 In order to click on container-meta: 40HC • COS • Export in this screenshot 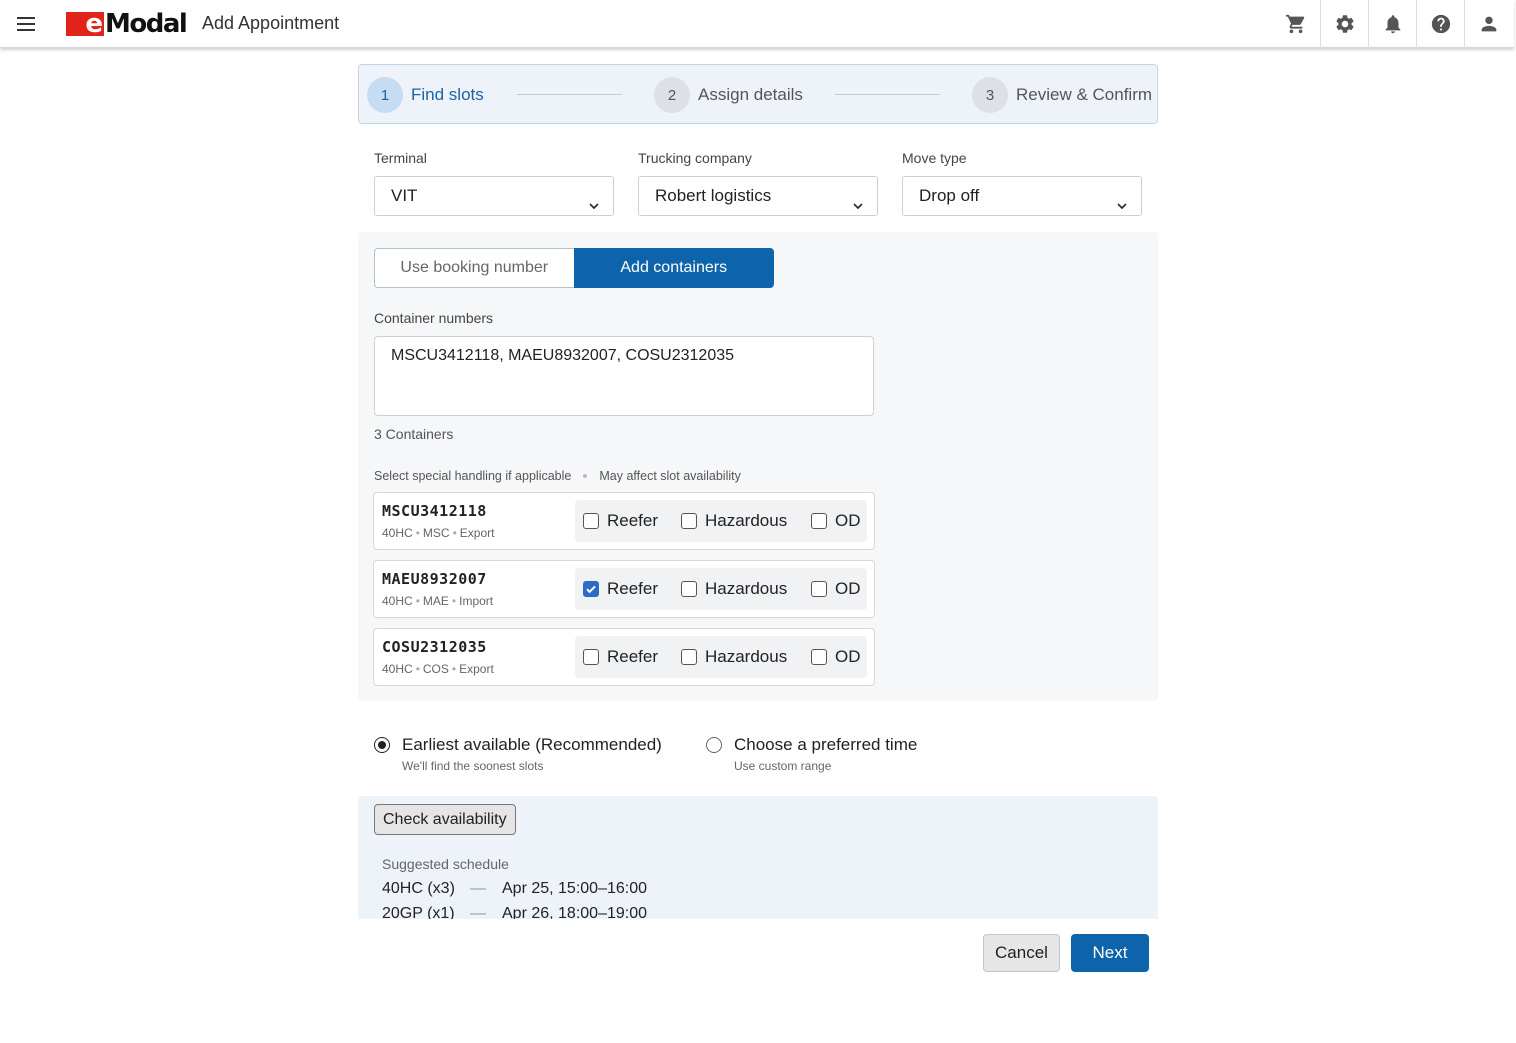, I will do `click(438, 669)`.